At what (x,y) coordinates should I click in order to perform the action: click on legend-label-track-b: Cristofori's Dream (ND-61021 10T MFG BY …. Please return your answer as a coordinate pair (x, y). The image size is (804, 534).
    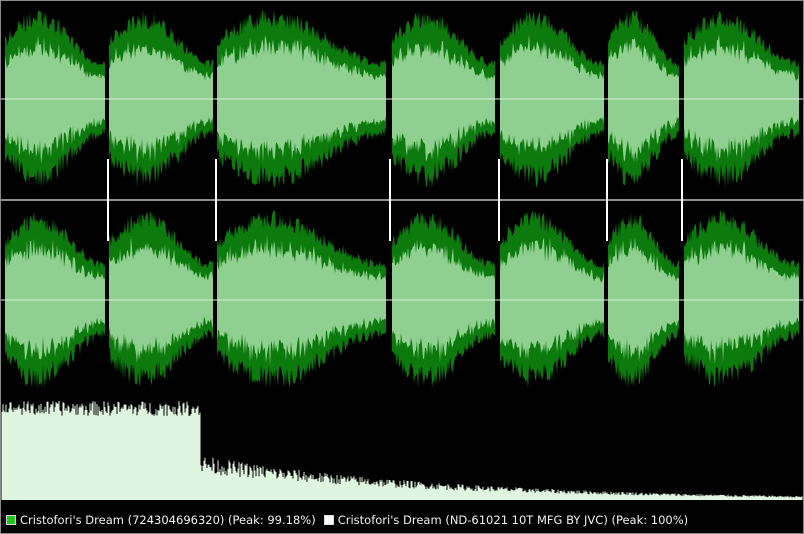
    Looking at the image, I should click on (513, 520).